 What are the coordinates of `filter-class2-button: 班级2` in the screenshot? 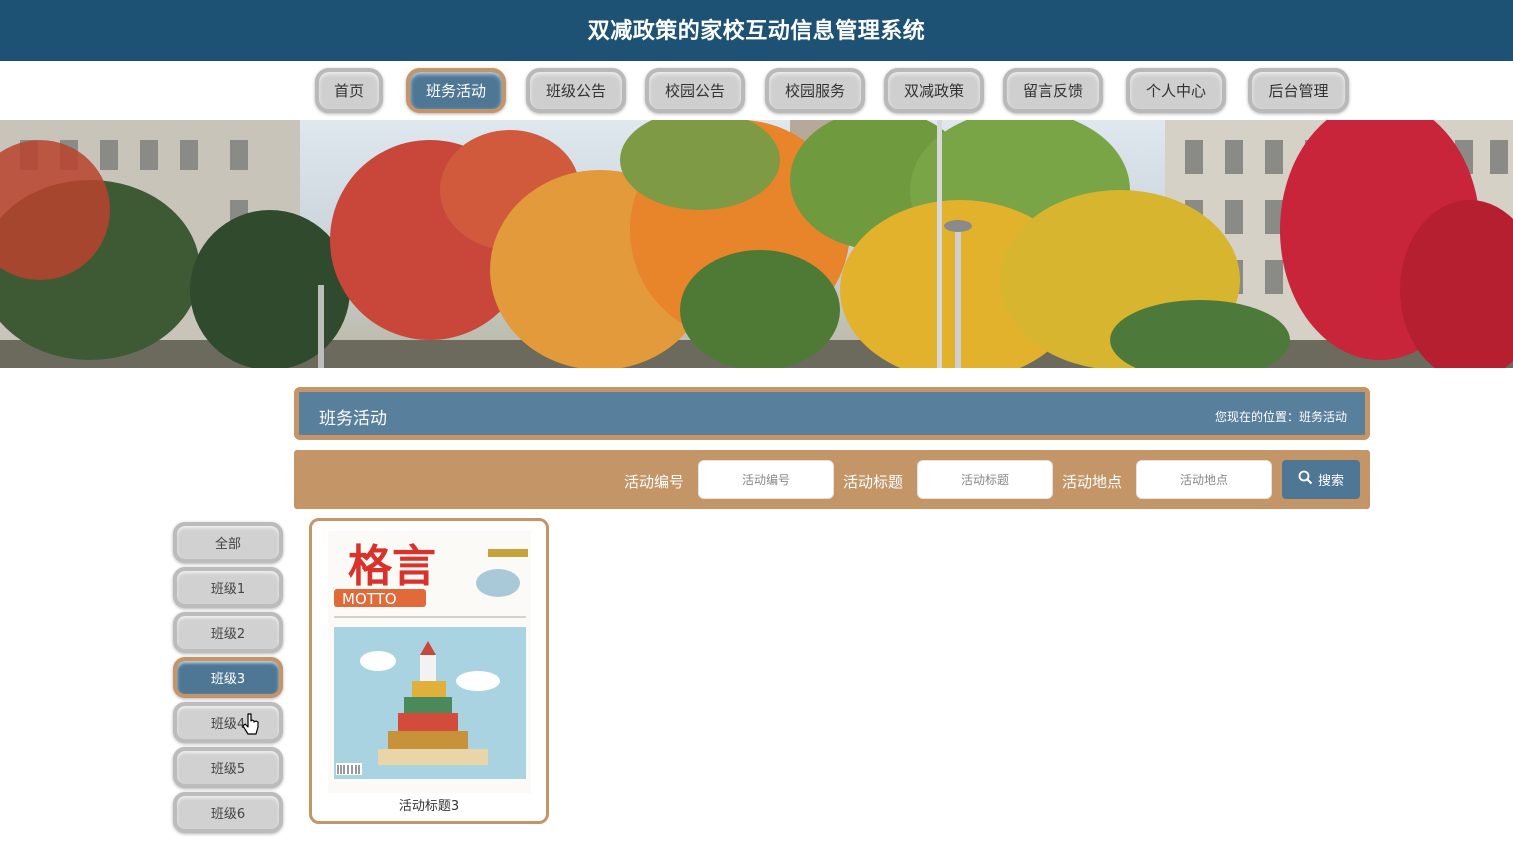 It's located at (228, 632).